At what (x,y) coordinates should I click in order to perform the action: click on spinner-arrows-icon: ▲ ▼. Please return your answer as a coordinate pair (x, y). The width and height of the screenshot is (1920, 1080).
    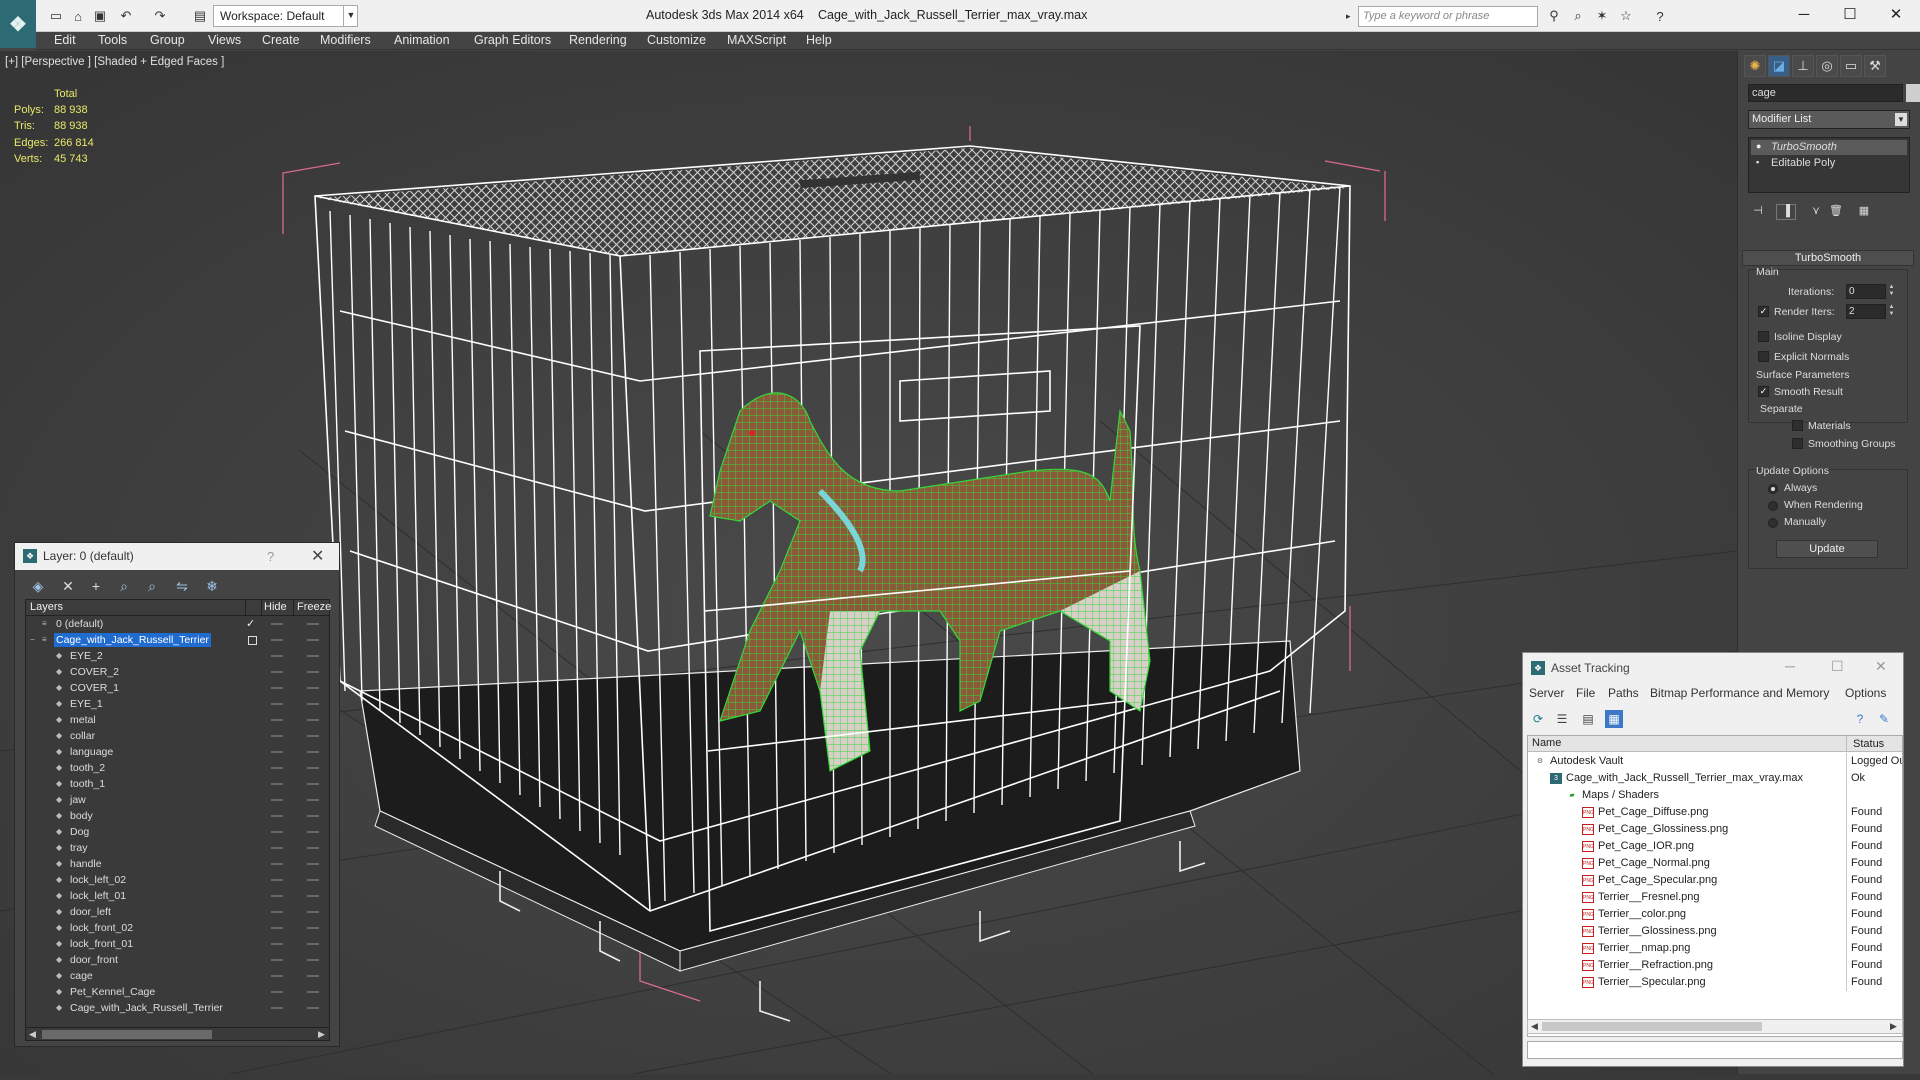
    Looking at the image, I should click on (1891, 311).